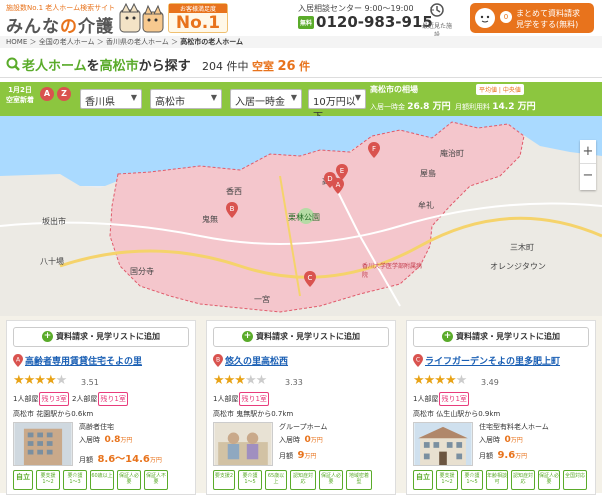 Image resolution: width=602 pixels, height=495 pixels. Describe the element at coordinates (53, 414) in the screenshot. I see `nearest-station: 高松市 花園駅から0.6km` at that location.